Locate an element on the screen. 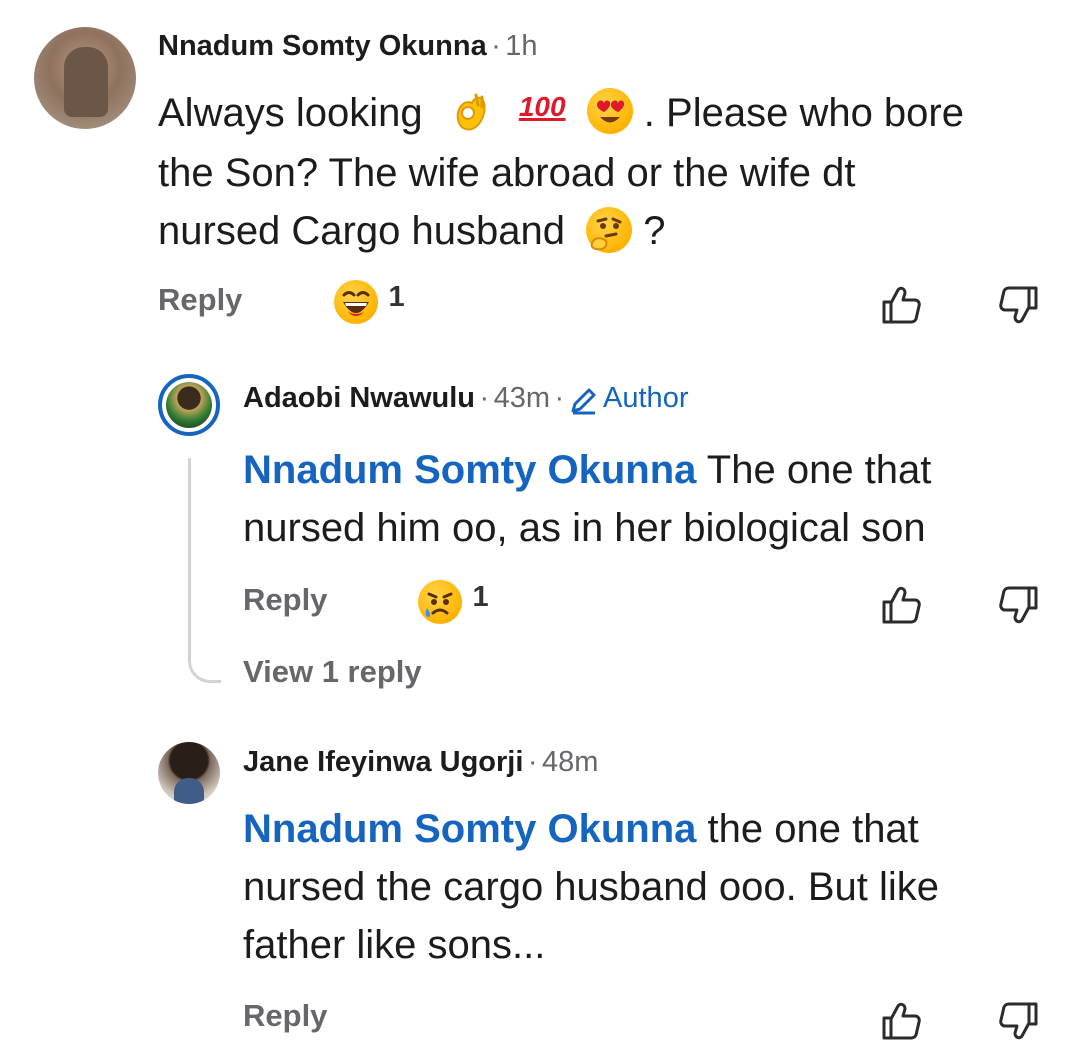 Image resolution: width=1080 pixels, height=1057 pixels. comment-line: Always looking 100 . Please who bore is located at coordinates (608, 114).